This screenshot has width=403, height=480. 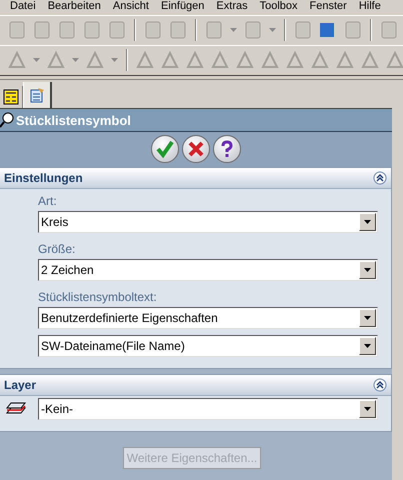 What do you see at coordinates (182, 6) in the screenshot?
I see `menu-item: Einfügen` at bounding box center [182, 6].